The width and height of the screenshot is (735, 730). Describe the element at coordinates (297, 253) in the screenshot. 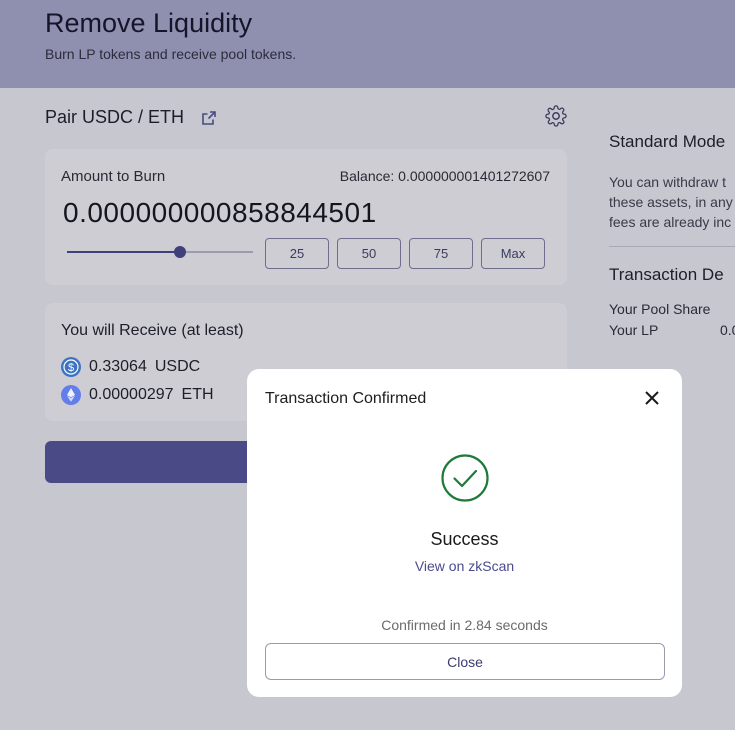

I see `percent-25-button: 25` at that location.